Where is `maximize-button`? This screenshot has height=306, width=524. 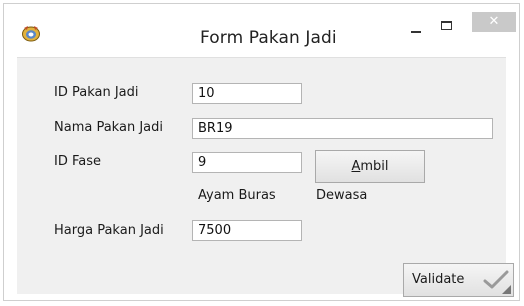 maximize-button is located at coordinates (448, 28).